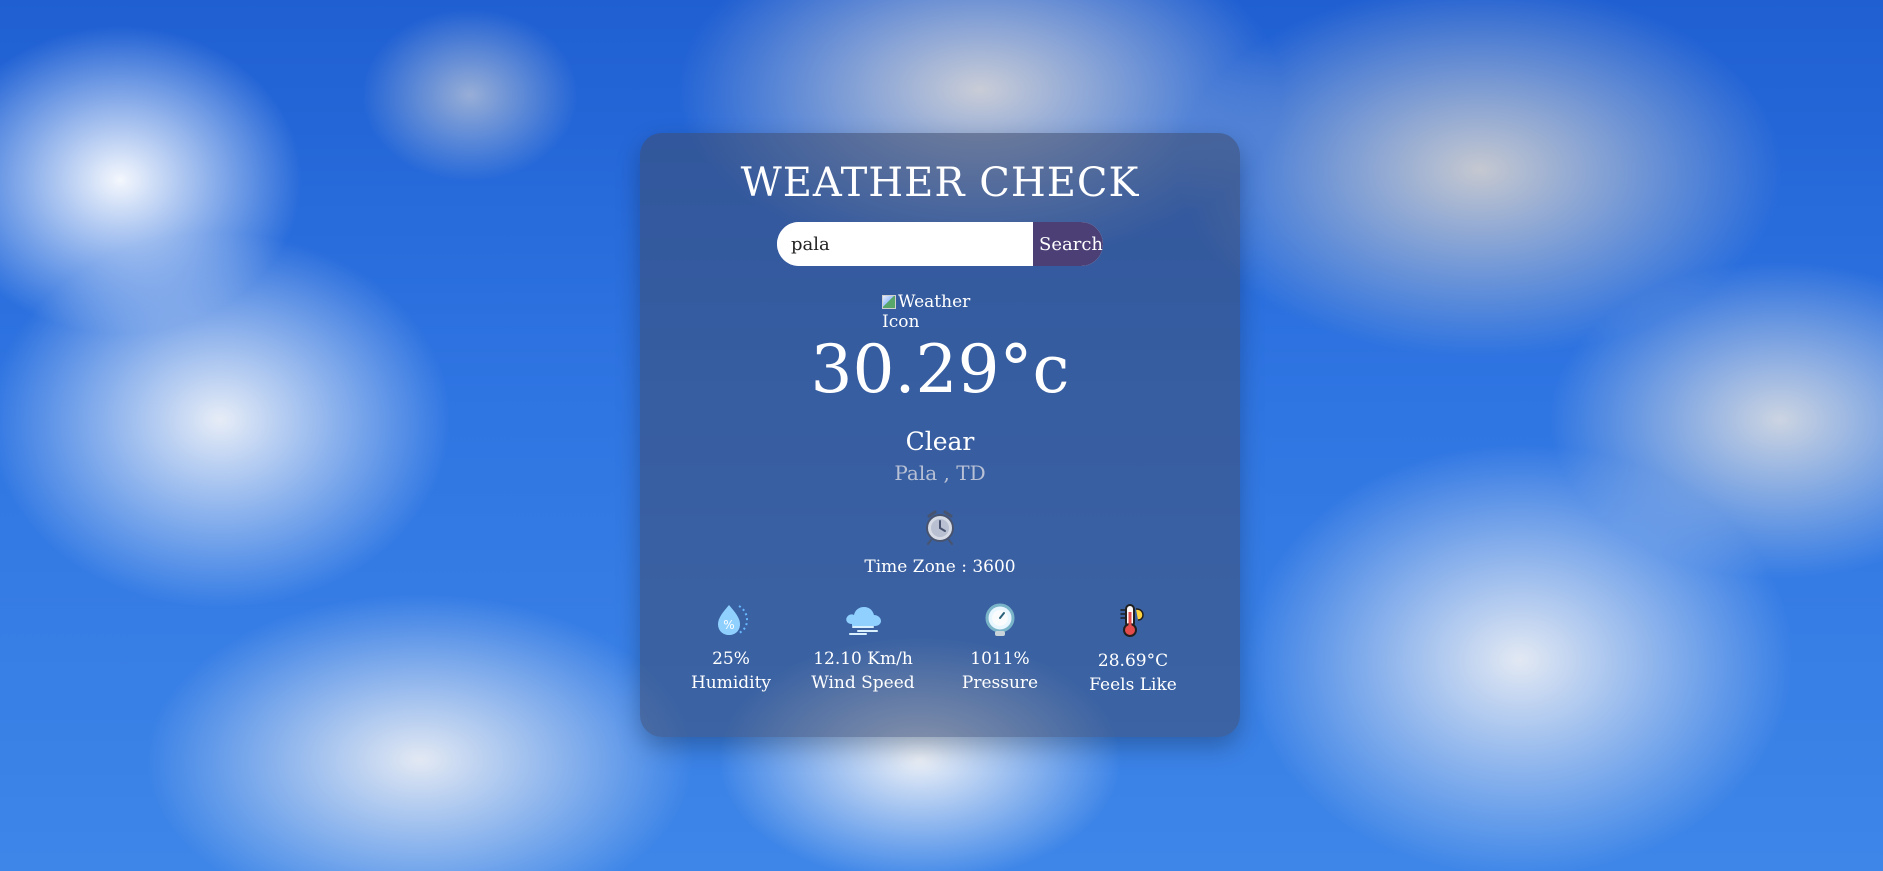  What do you see at coordinates (1000, 619) in the screenshot?
I see `pressure-gauge-icon` at bounding box center [1000, 619].